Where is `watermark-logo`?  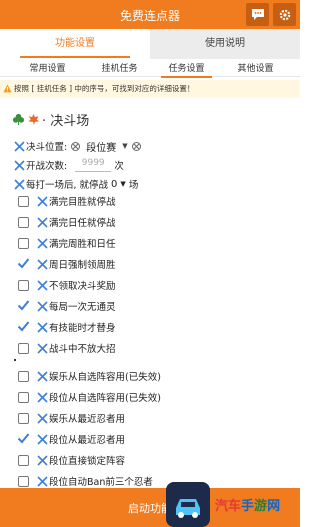
watermark-logo is located at coordinates (188, 504).